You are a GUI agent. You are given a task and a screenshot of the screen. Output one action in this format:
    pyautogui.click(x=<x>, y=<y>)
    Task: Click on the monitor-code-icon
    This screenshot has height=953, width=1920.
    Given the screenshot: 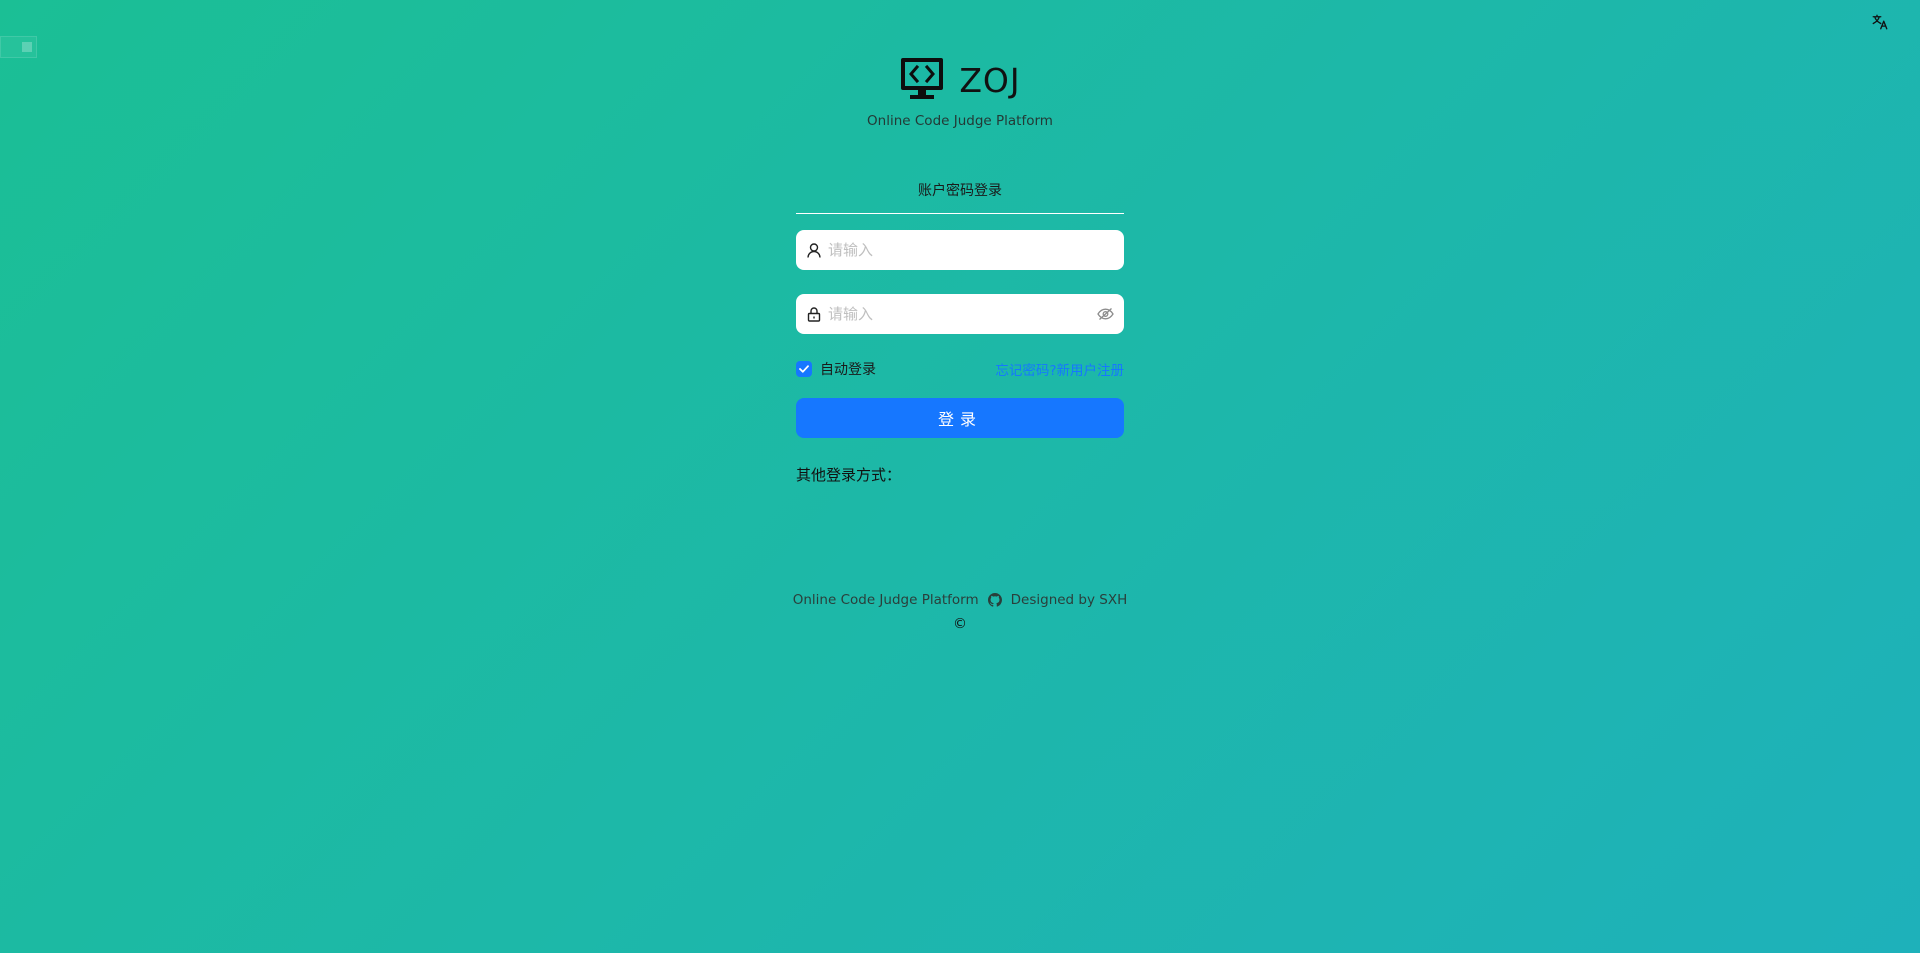 What is the action you would take?
    pyautogui.click(x=922, y=80)
    